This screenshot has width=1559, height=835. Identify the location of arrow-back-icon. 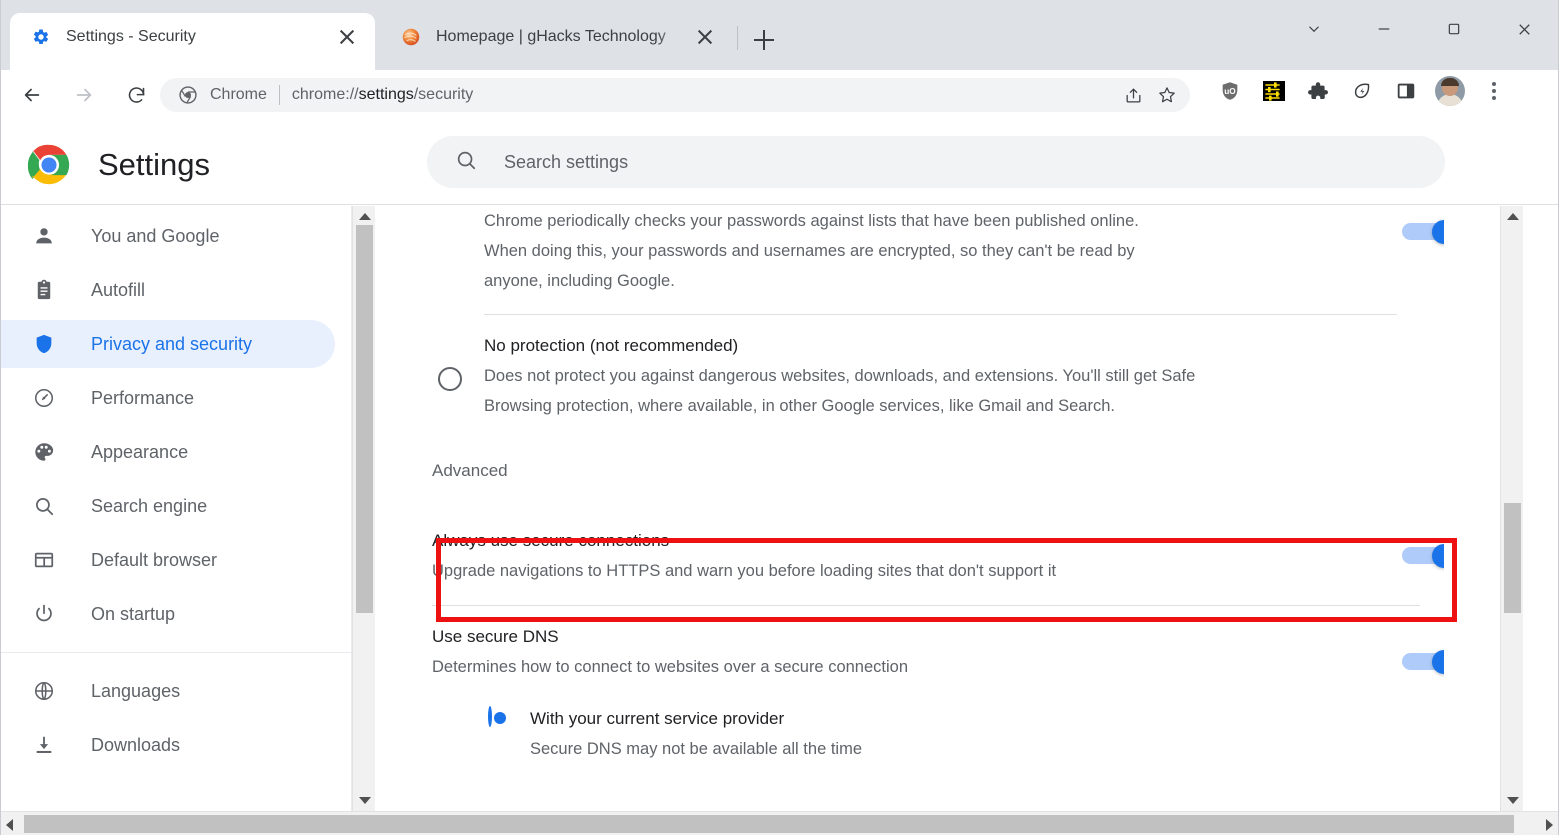
(32, 95).